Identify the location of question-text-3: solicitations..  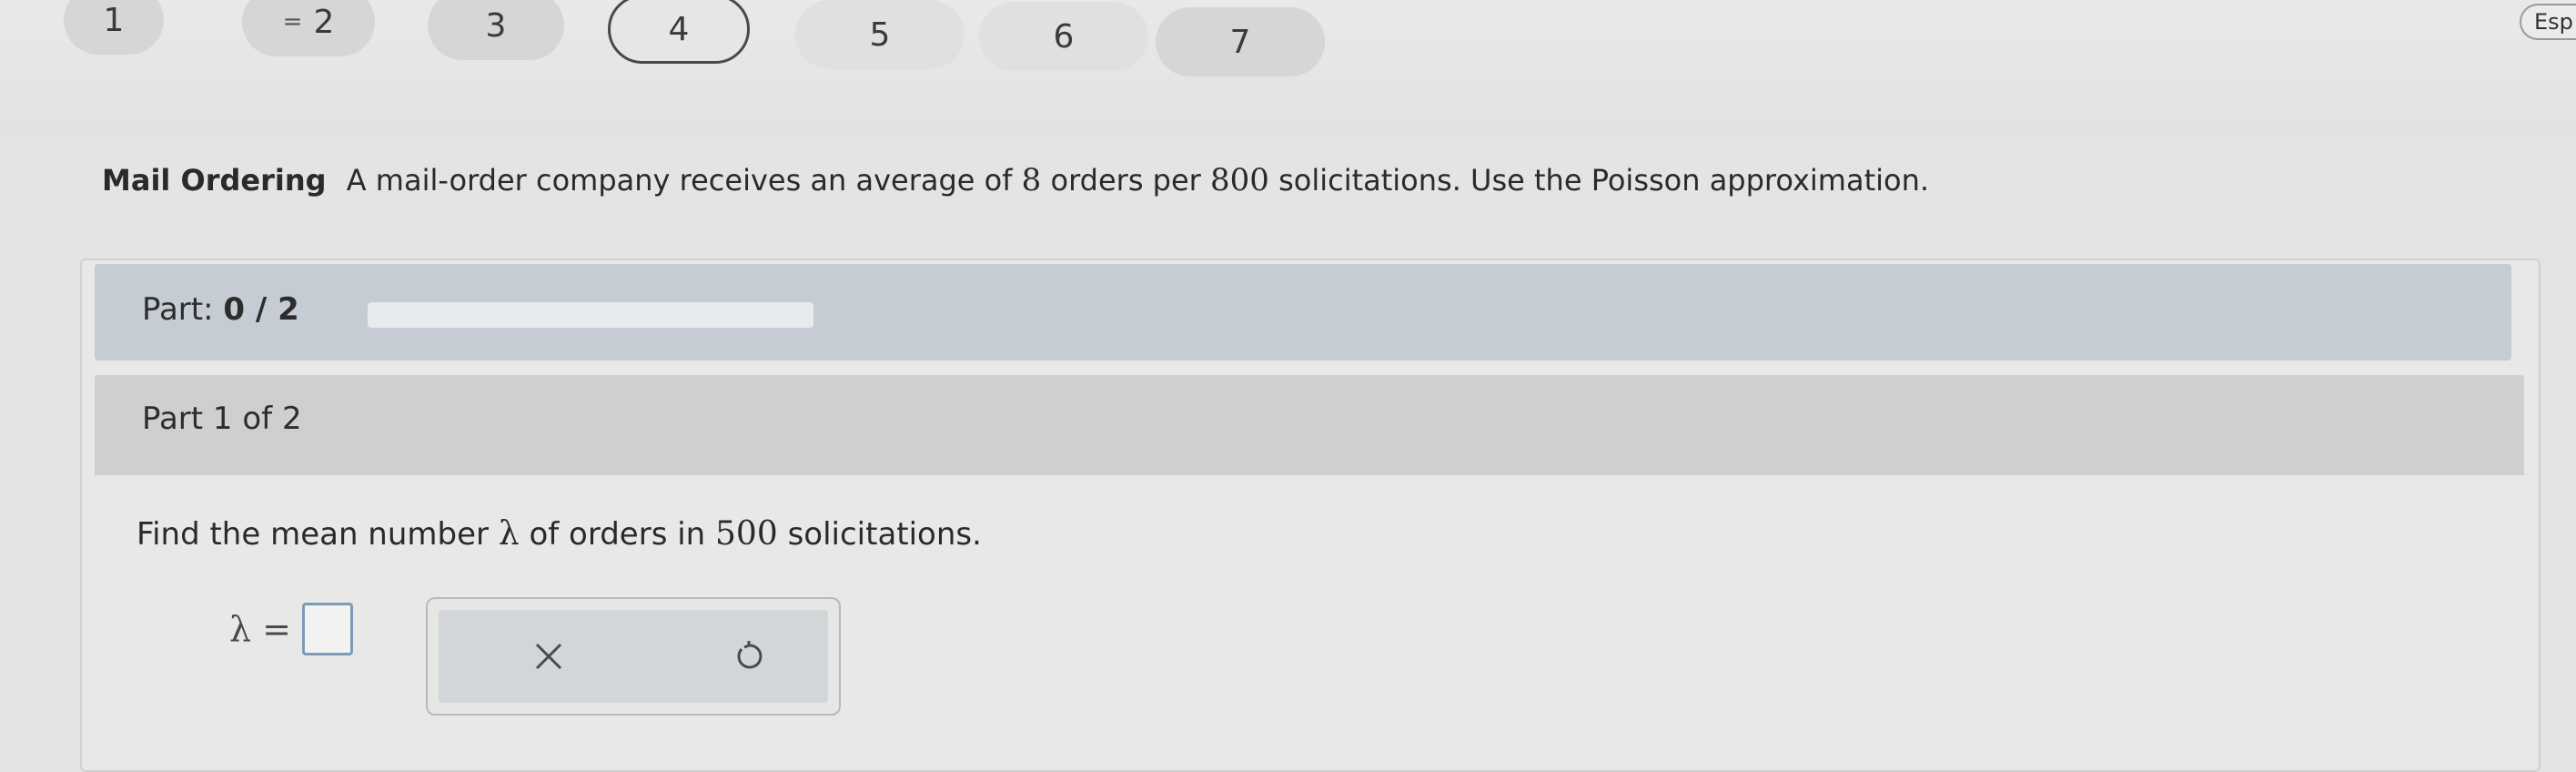
(884, 534).